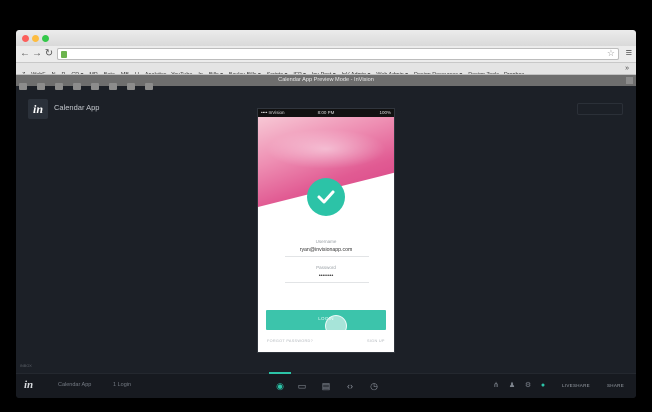 This screenshot has width=652, height=412. What do you see at coordinates (528, 386) in the screenshot?
I see `settings-gear-icon: ⚙` at bounding box center [528, 386].